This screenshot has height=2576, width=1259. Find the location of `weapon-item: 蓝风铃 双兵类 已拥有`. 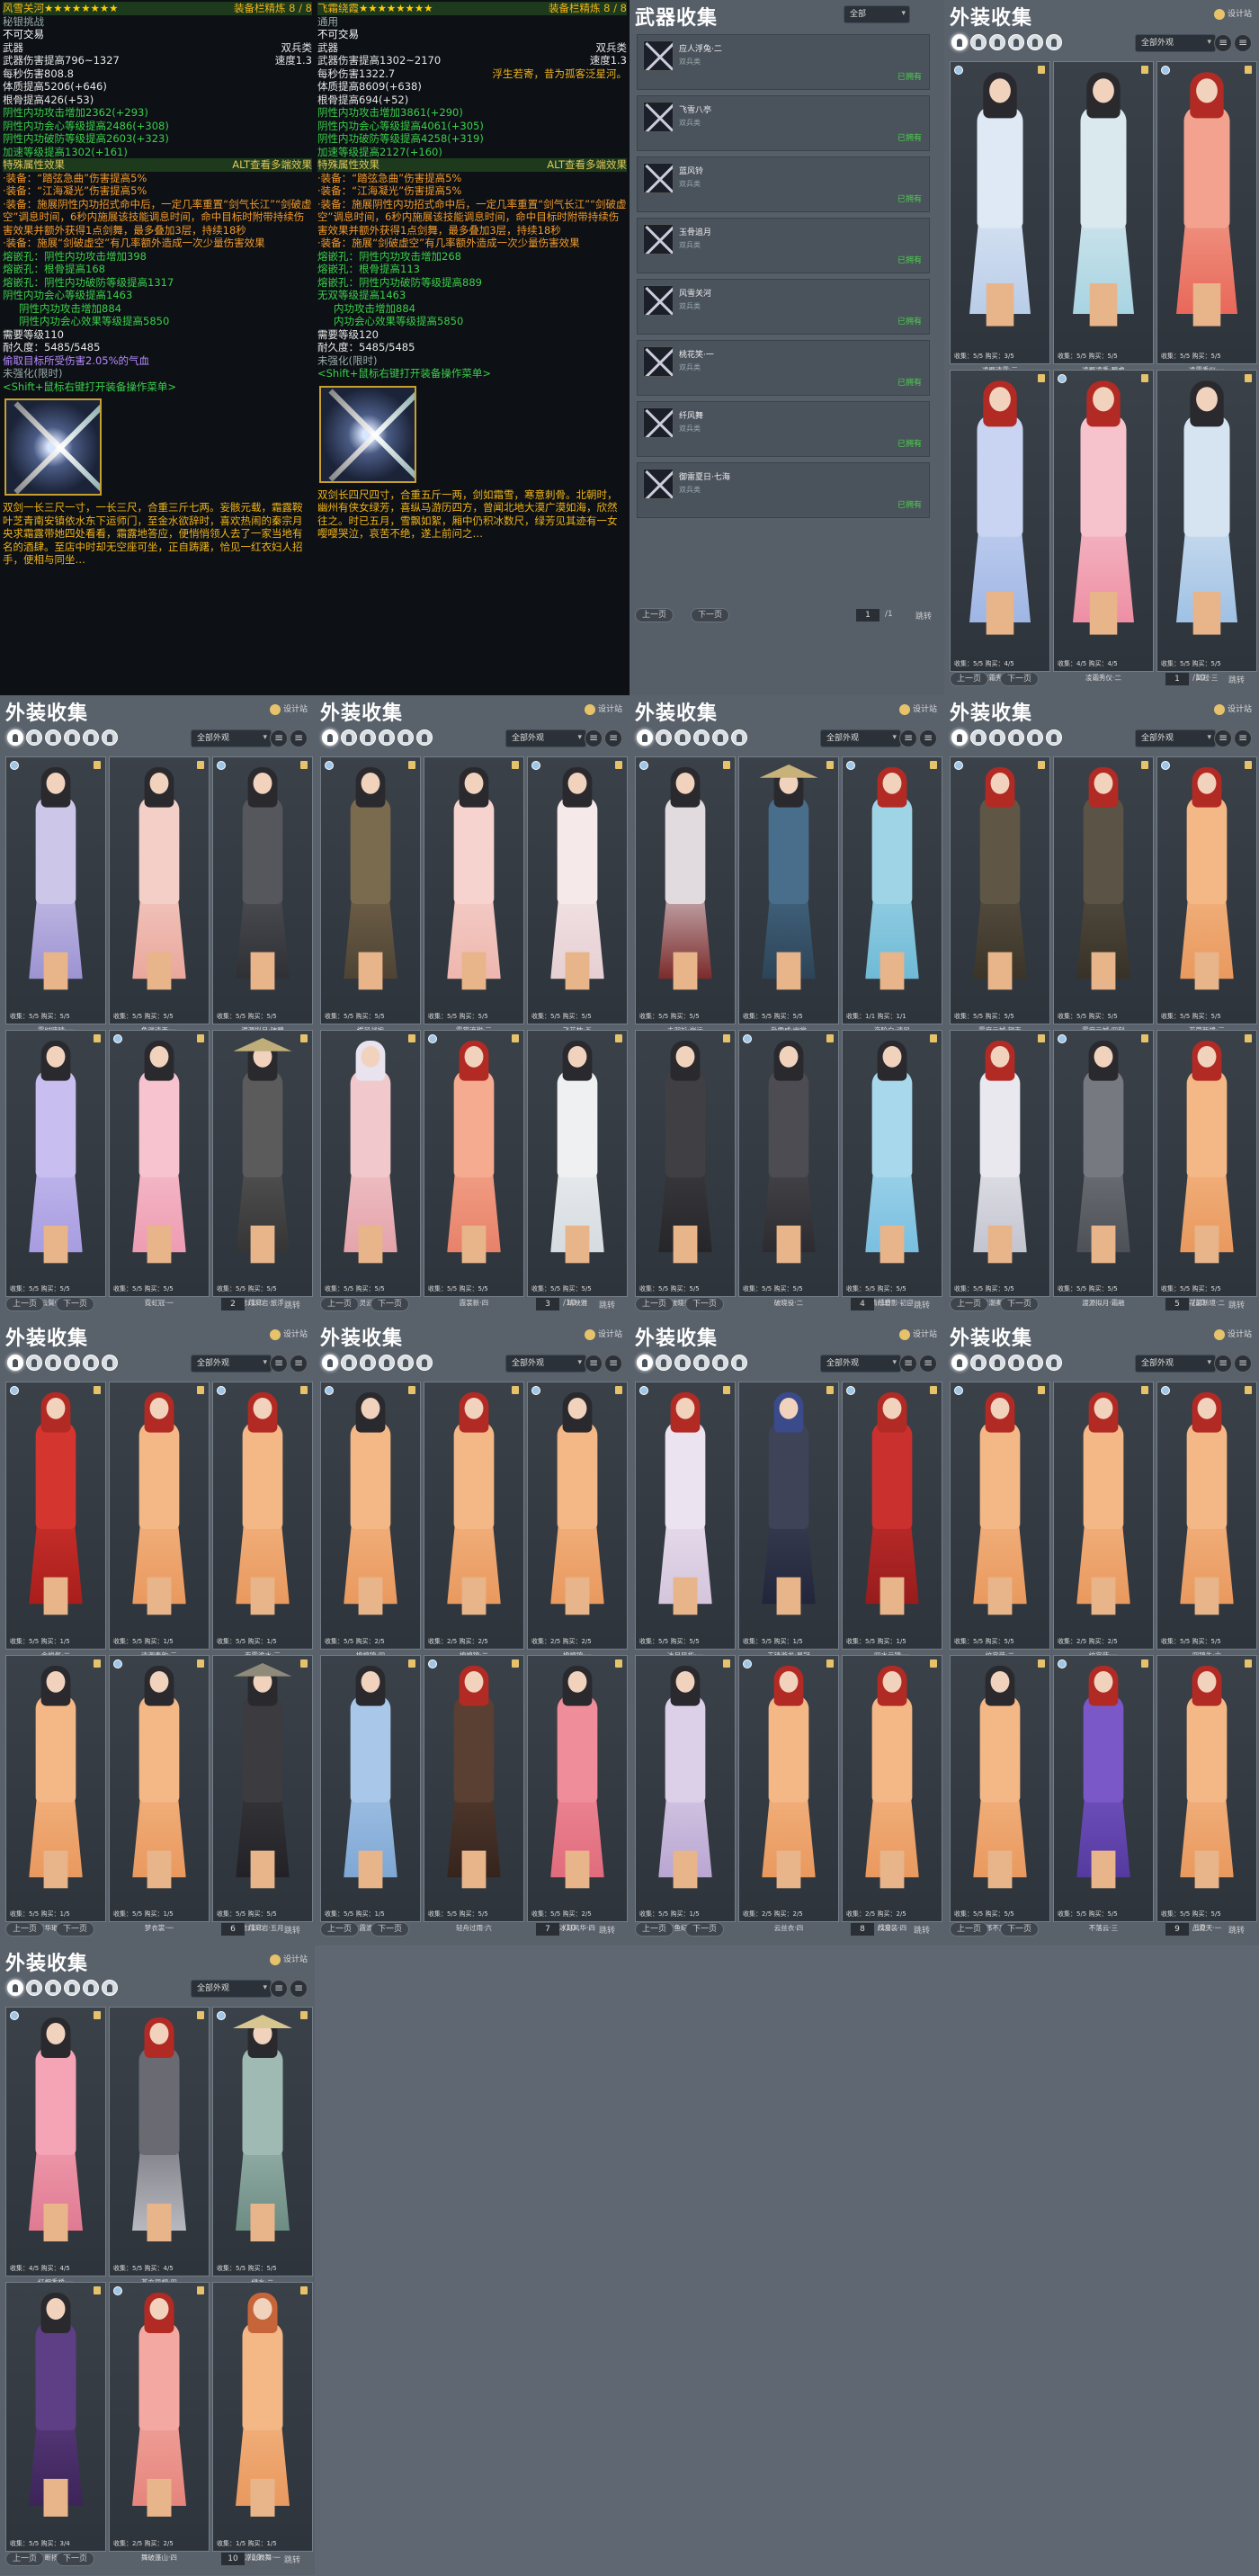

weapon-item: 蓝风铃 双兵类 已拥有 is located at coordinates (783, 184).